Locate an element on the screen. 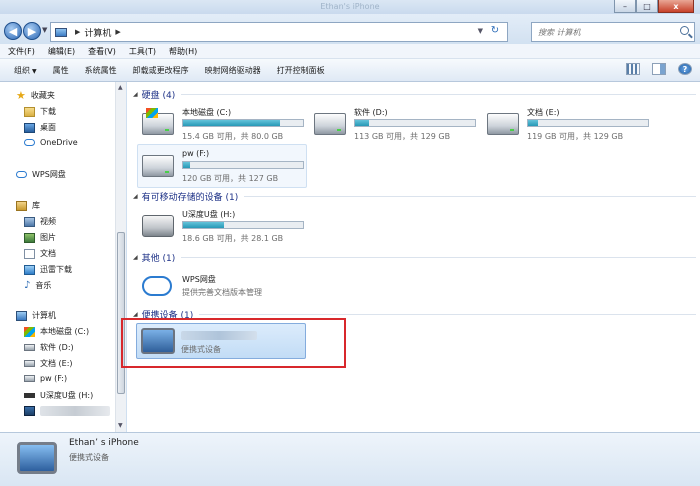 The height and width of the screenshot is (486, 700). nav-music: ♪ 音乐 is located at coordinates (37, 285).